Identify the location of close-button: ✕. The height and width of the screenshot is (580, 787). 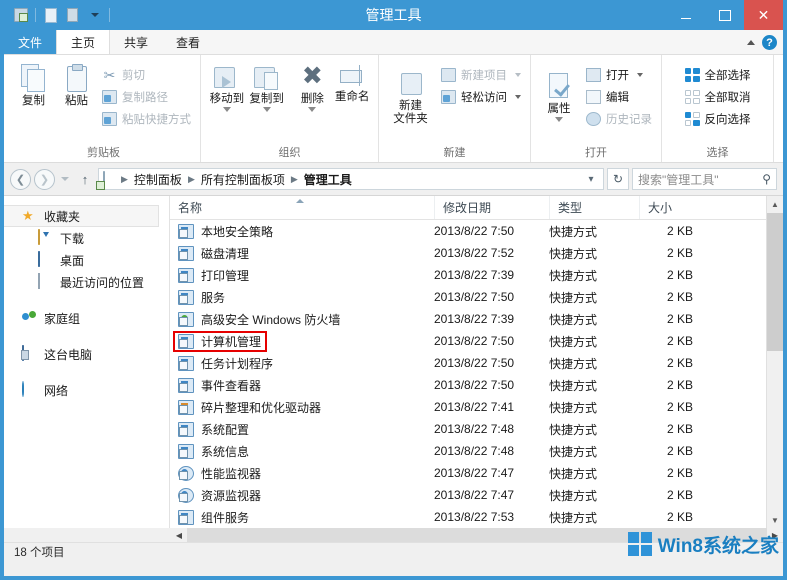
(763, 15).